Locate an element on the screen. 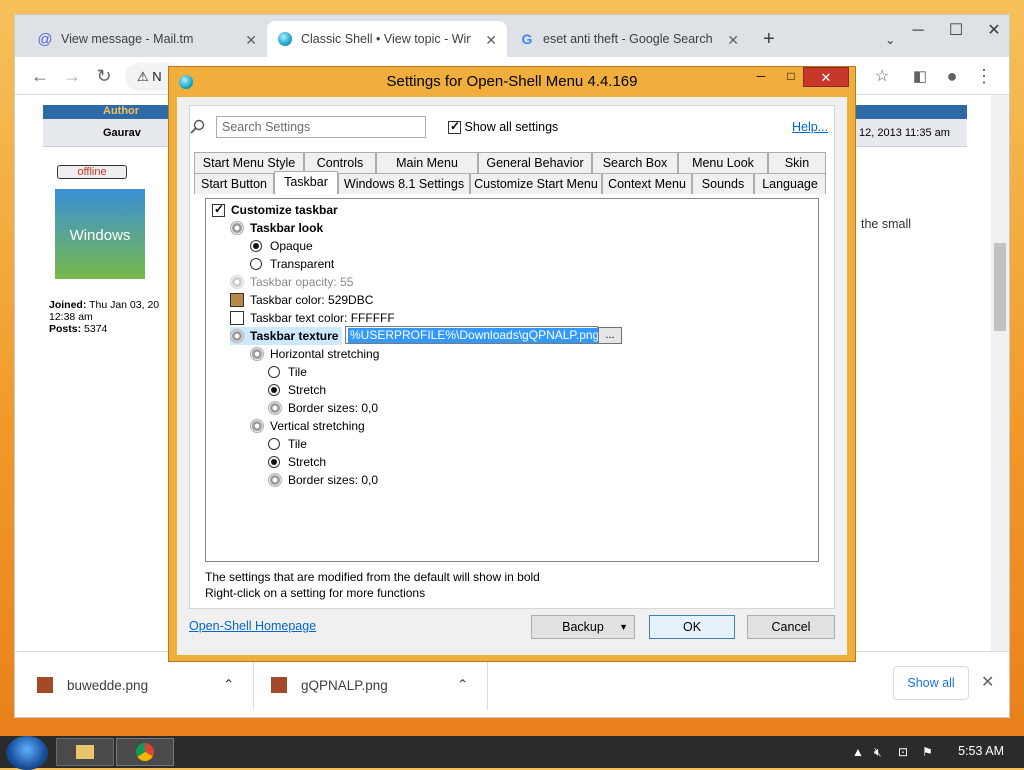 Image resolution: width=1024 pixels, height=770 pixels. google-icon: G is located at coordinates (527, 39).